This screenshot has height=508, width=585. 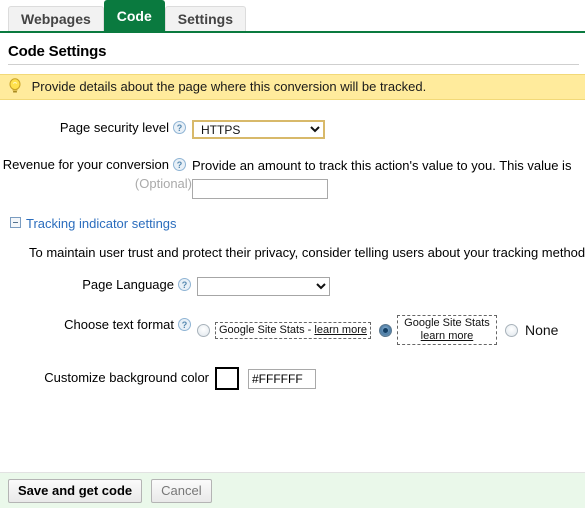 What do you see at coordinates (96, 174) in the screenshot?
I see `revenue-label-cell: Revenue for your conversion? (Optional)` at bounding box center [96, 174].